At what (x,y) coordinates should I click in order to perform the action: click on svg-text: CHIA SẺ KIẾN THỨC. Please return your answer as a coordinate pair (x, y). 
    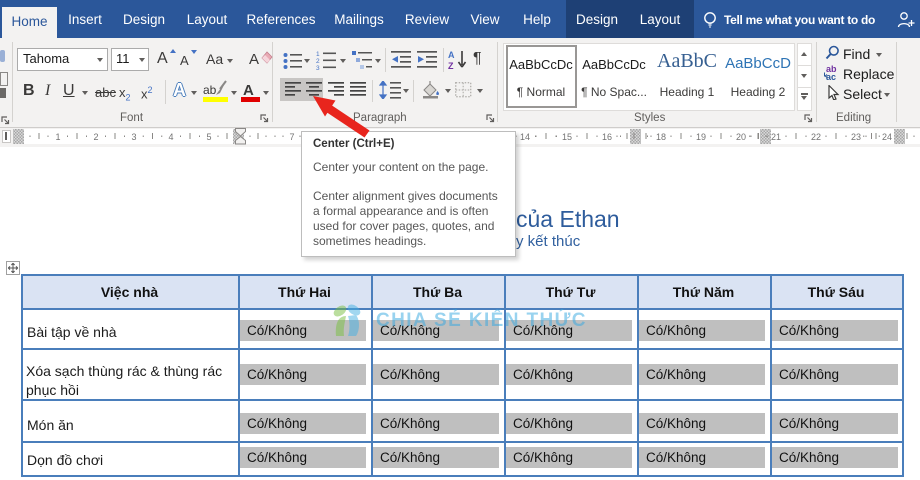
    Looking at the image, I should click on (481, 320).